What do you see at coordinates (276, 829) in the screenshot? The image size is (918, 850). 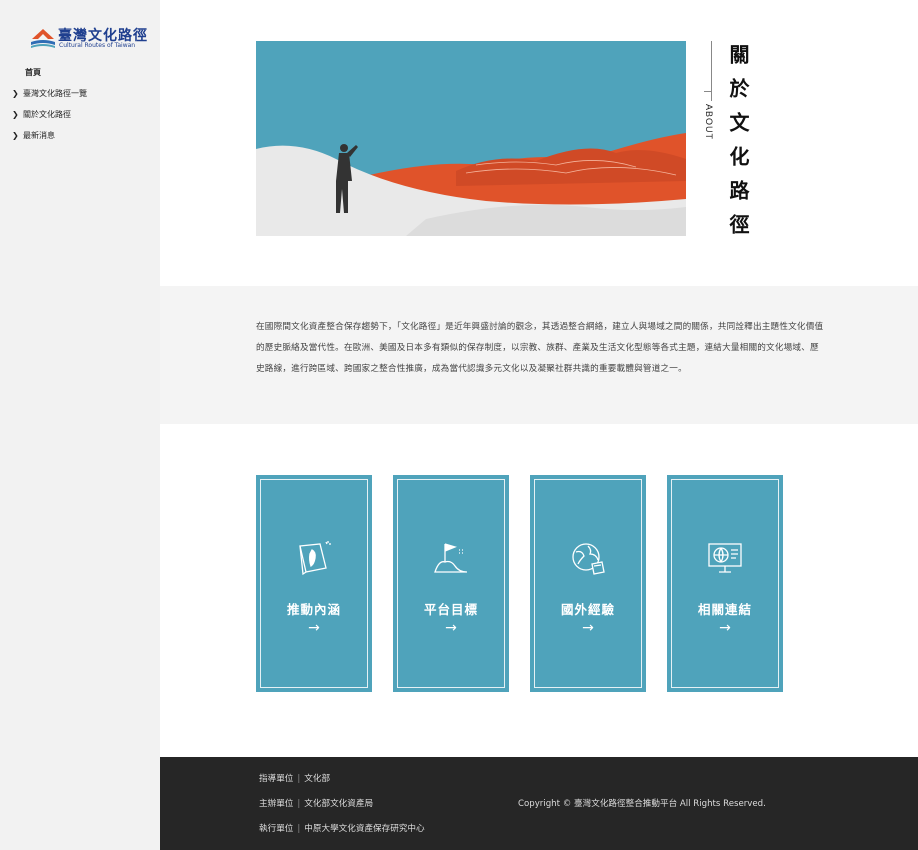 I see `footer-key: 執行單位` at bounding box center [276, 829].